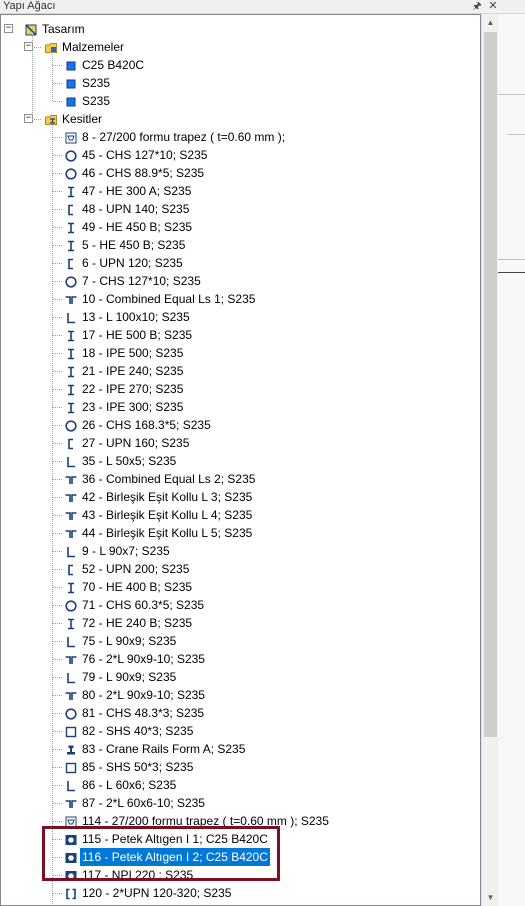 The image size is (525, 906). What do you see at coordinates (71, 893) in the screenshot?
I see `double-channel-icon` at bounding box center [71, 893].